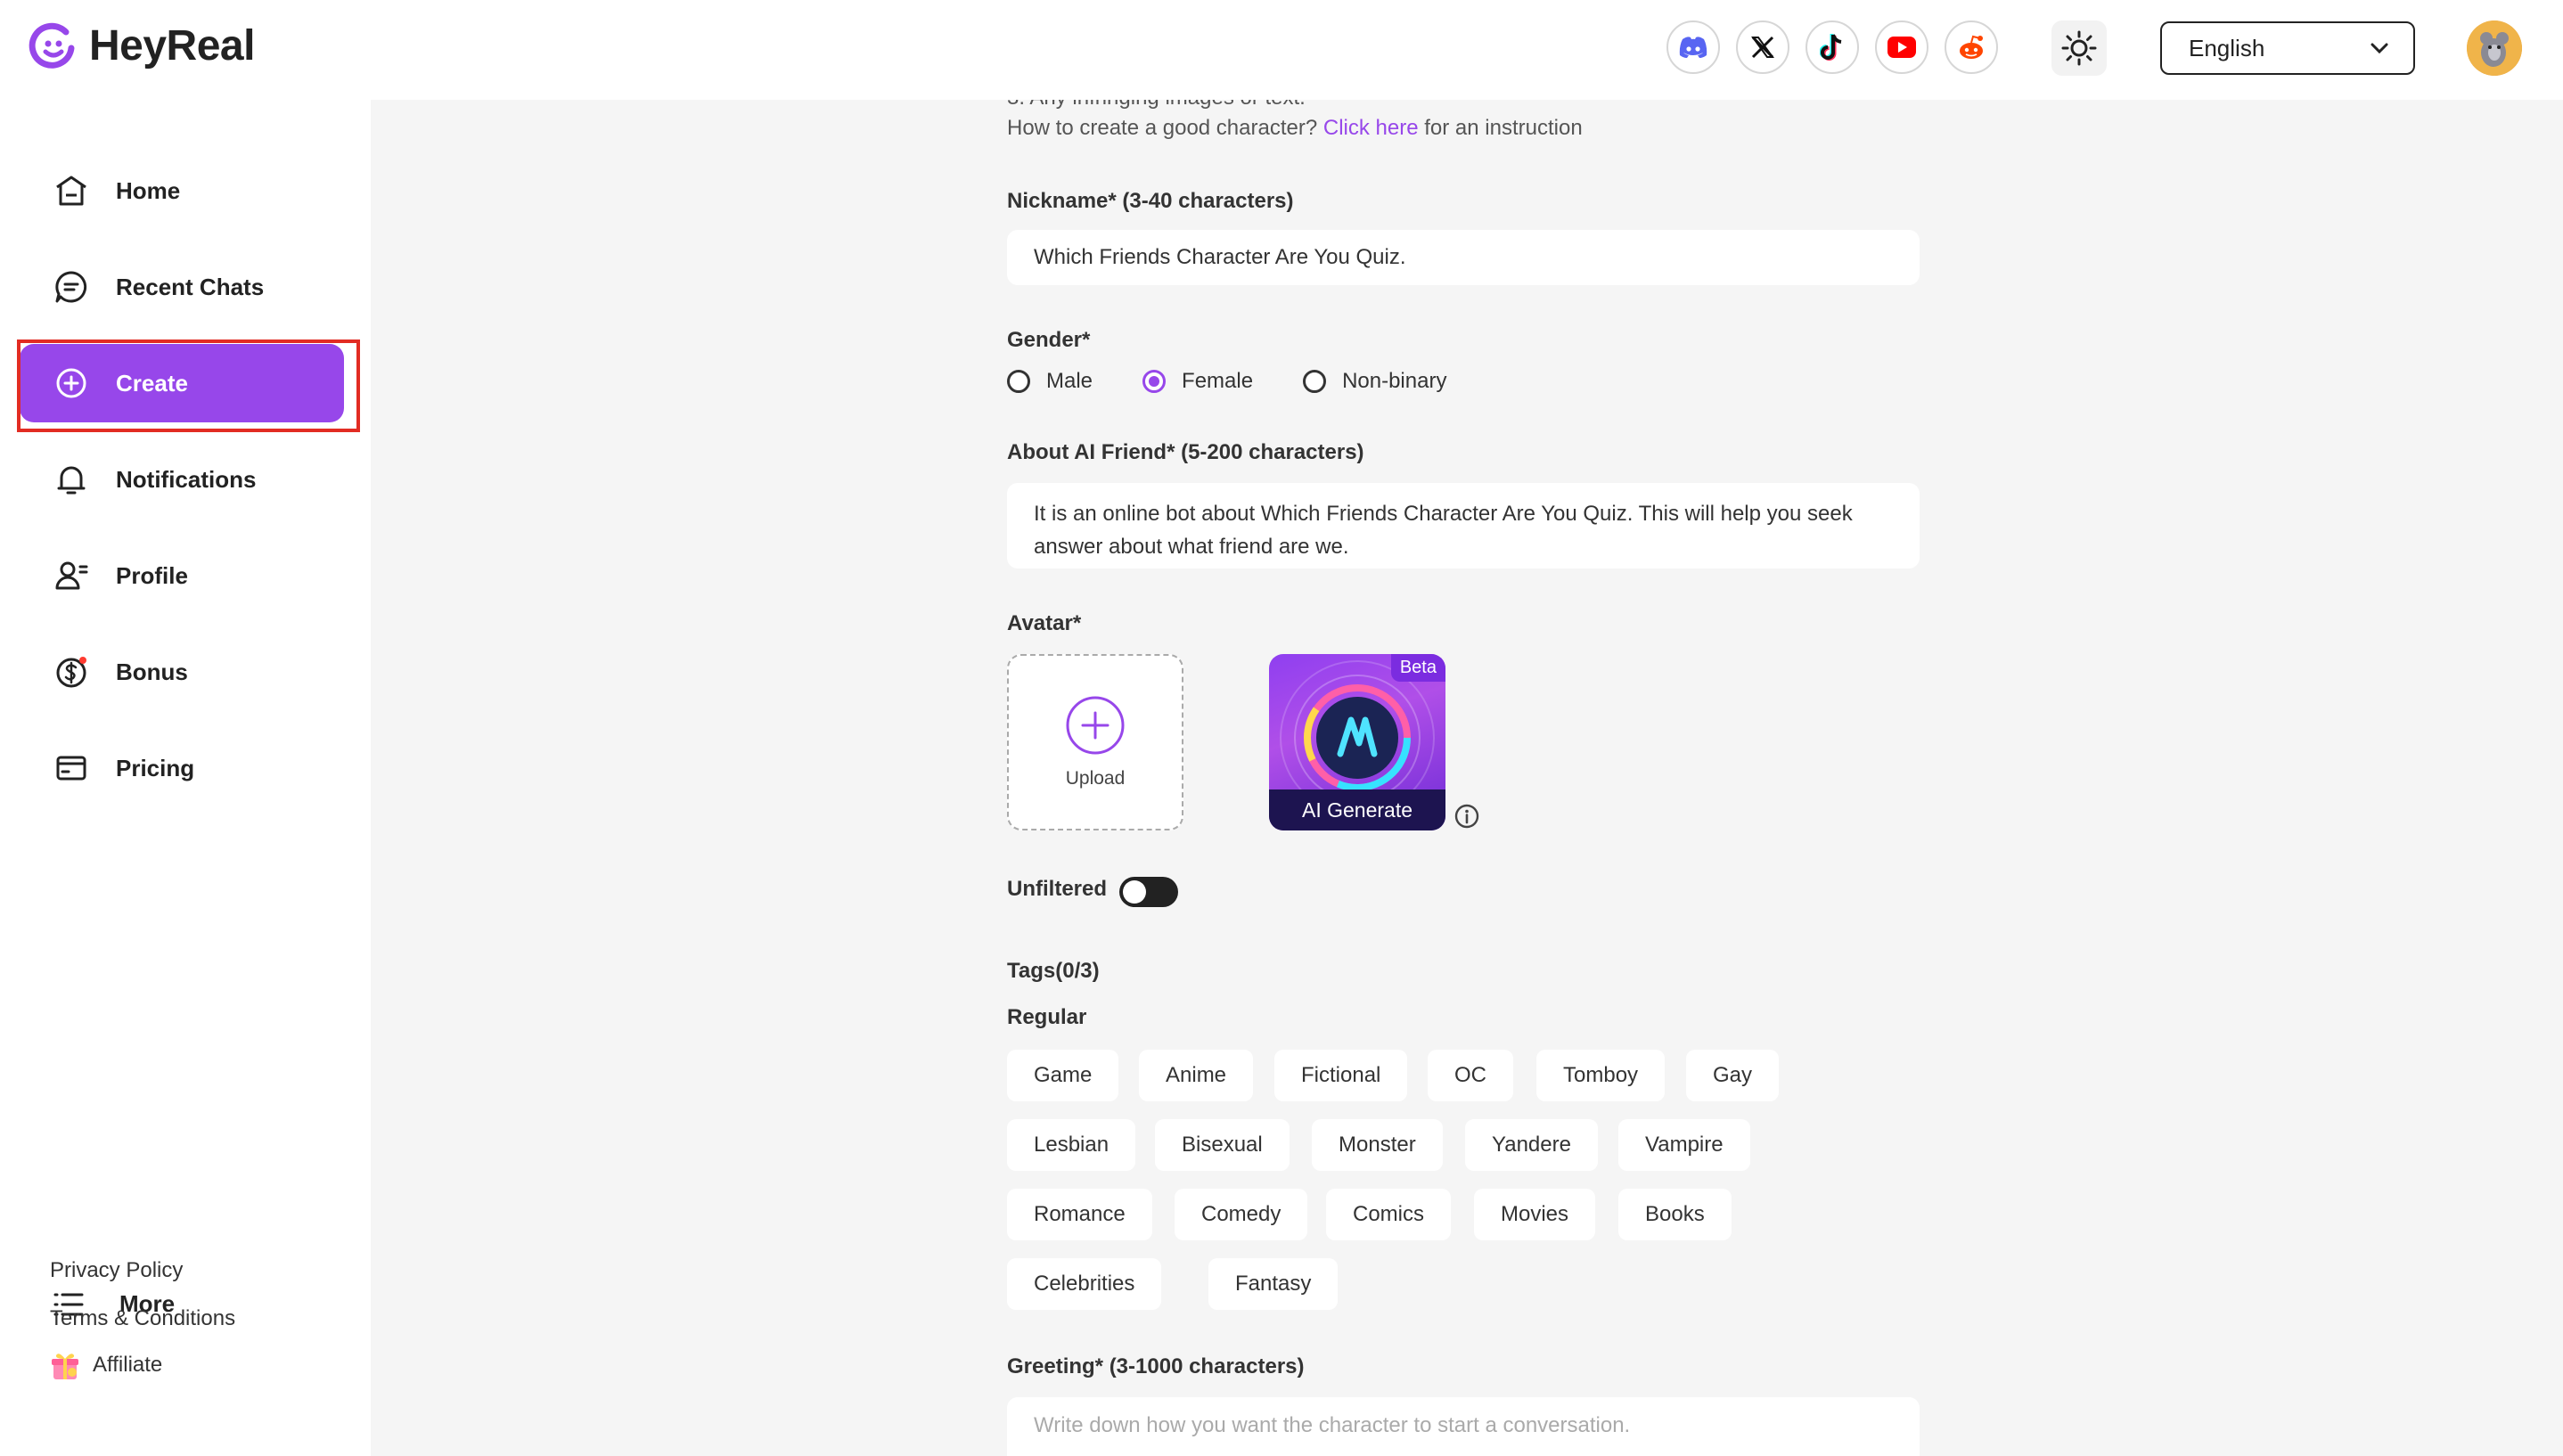 This screenshot has width=2563, height=1456. Describe the element at coordinates (1374, 382) in the screenshot. I see `gender-option-non-binary: Non-binary` at that location.